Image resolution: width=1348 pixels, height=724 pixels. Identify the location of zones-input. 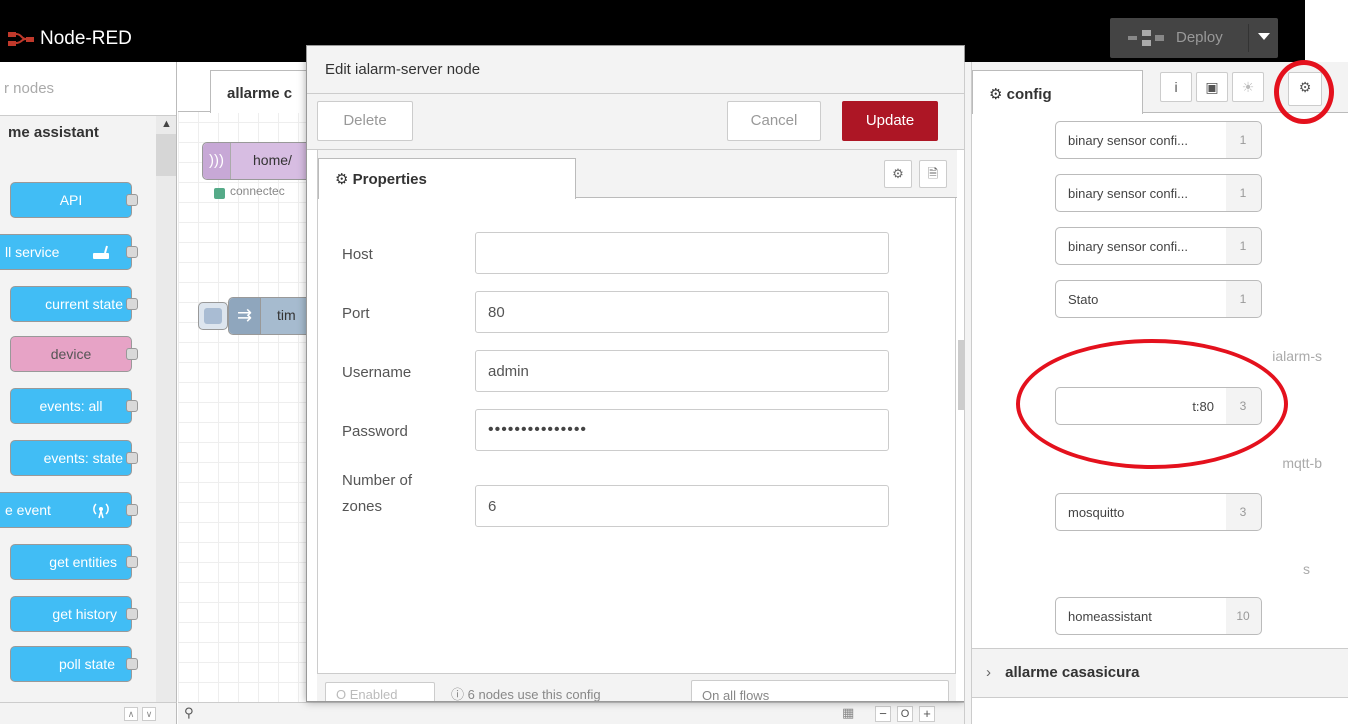
(682, 506).